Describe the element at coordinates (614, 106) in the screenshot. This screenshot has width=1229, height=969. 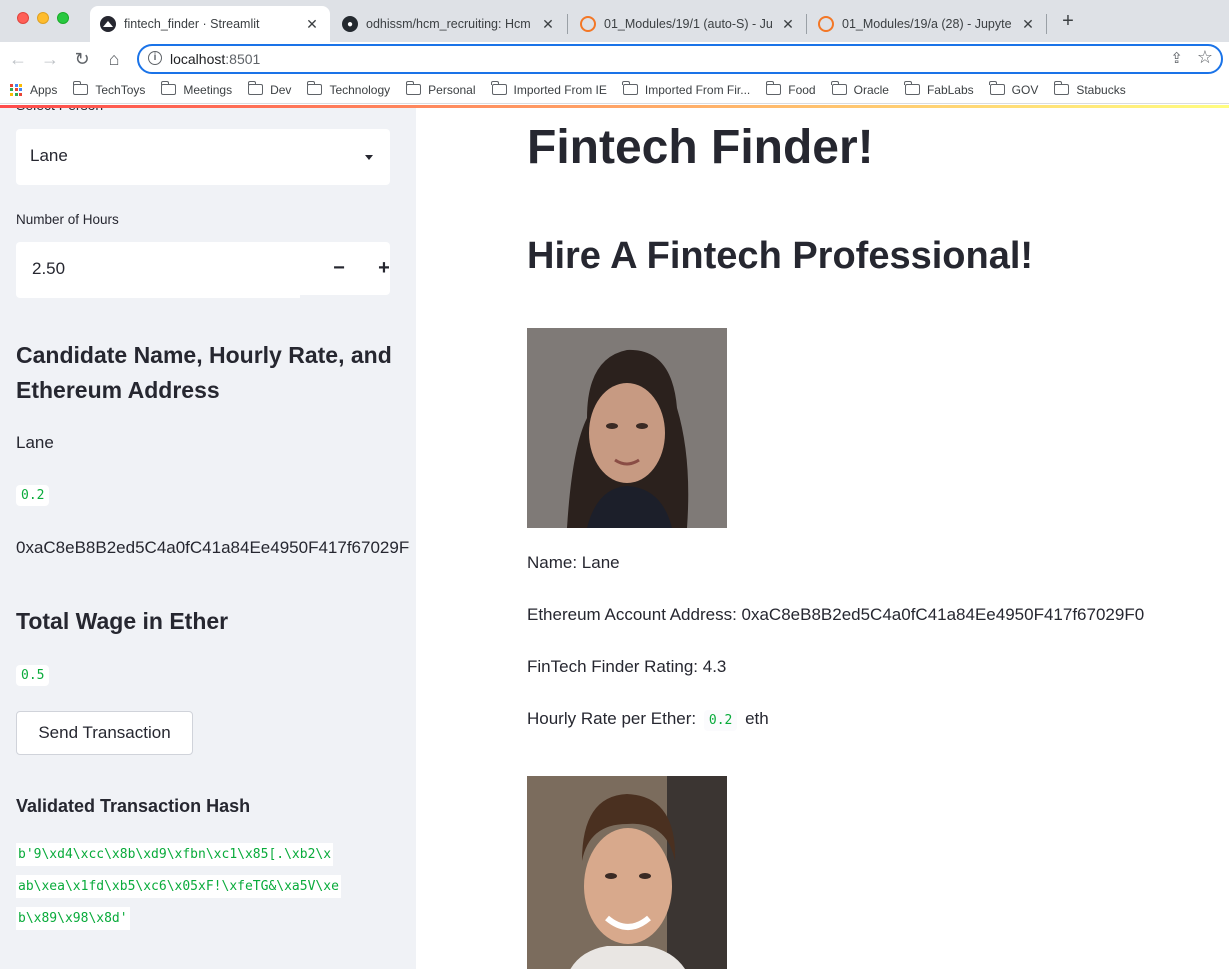
I see `decoration-bar` at that location.